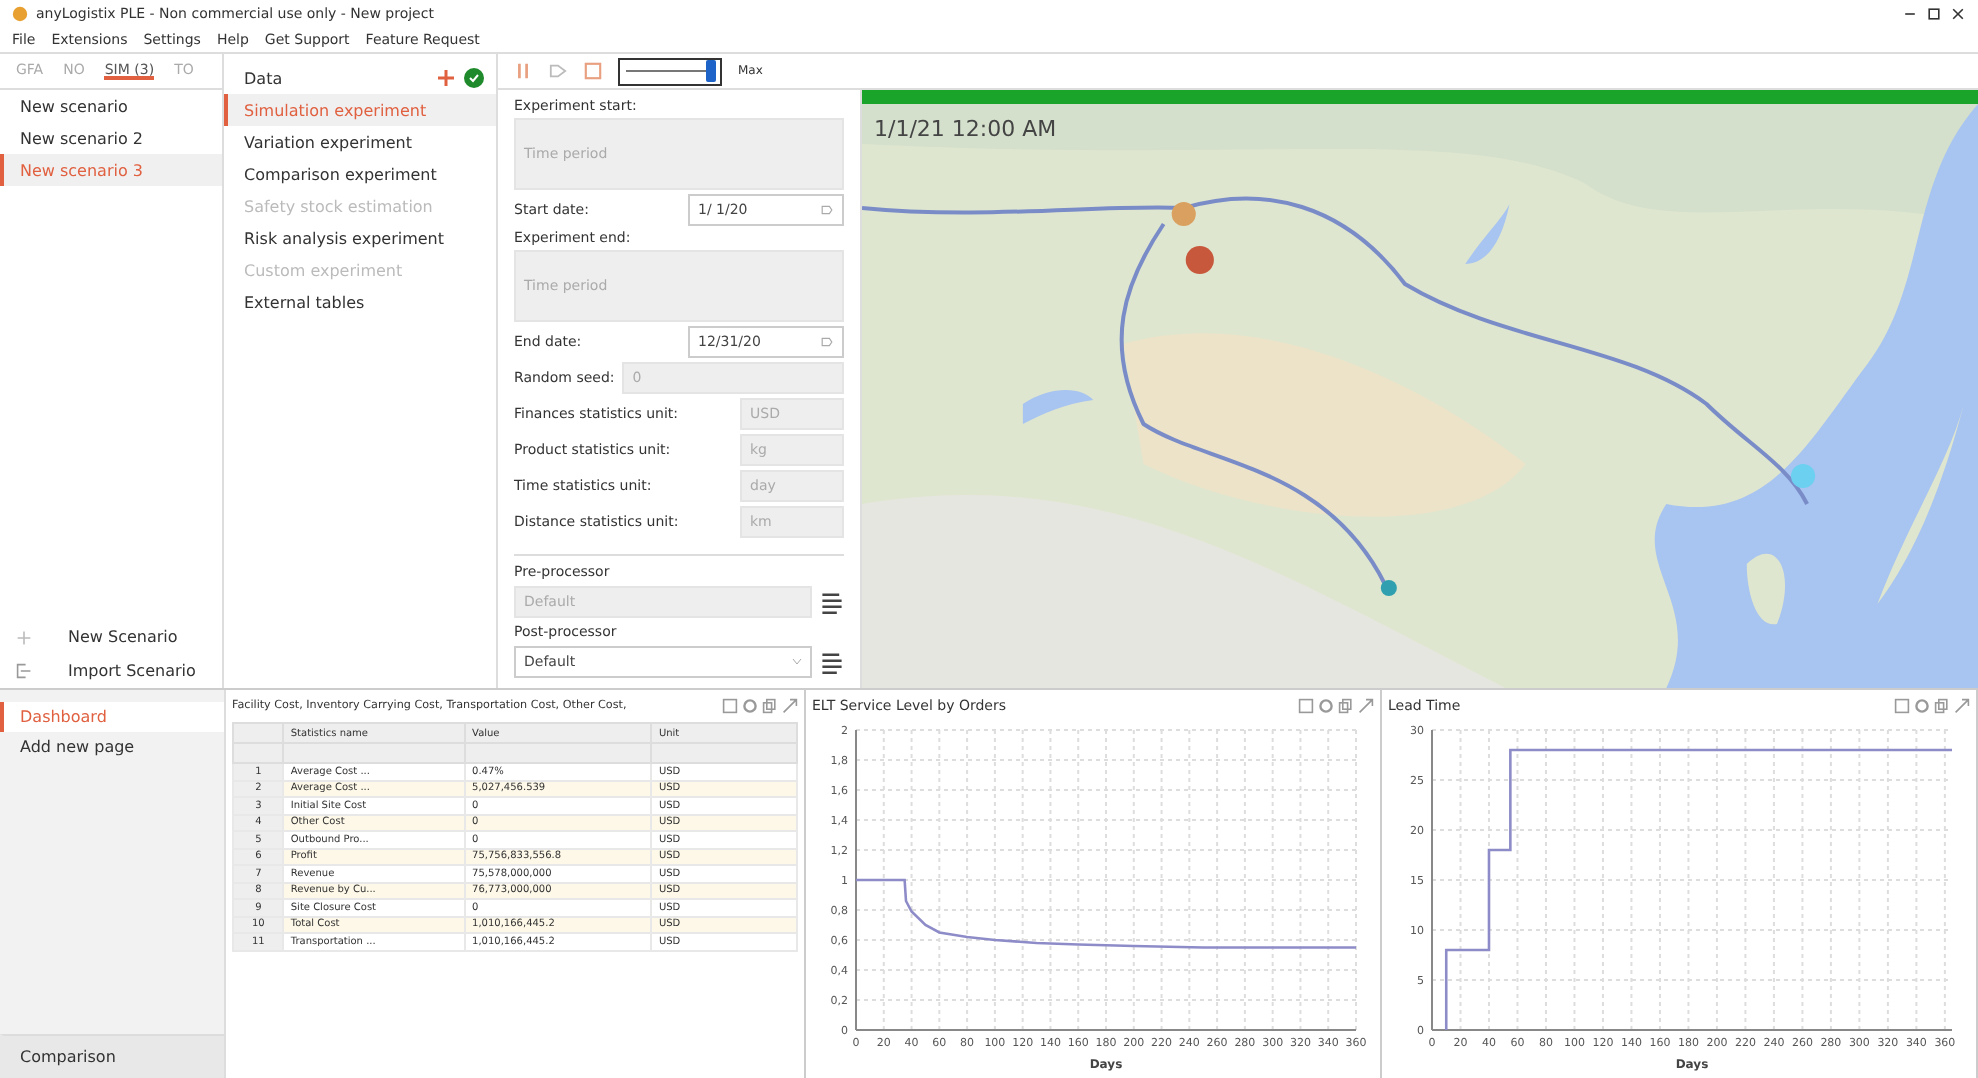  I want to click on pause-icon, so click(523, 71).